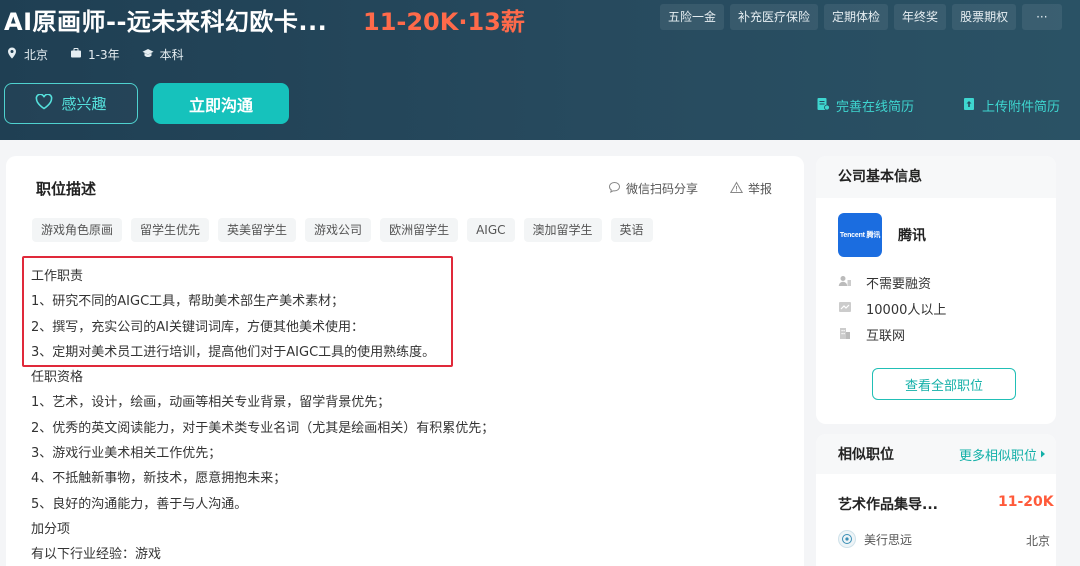  Describe the element at coordinates (104, 55) in the screenshot. I see `meta-experience-label: 1-3年` at that location.